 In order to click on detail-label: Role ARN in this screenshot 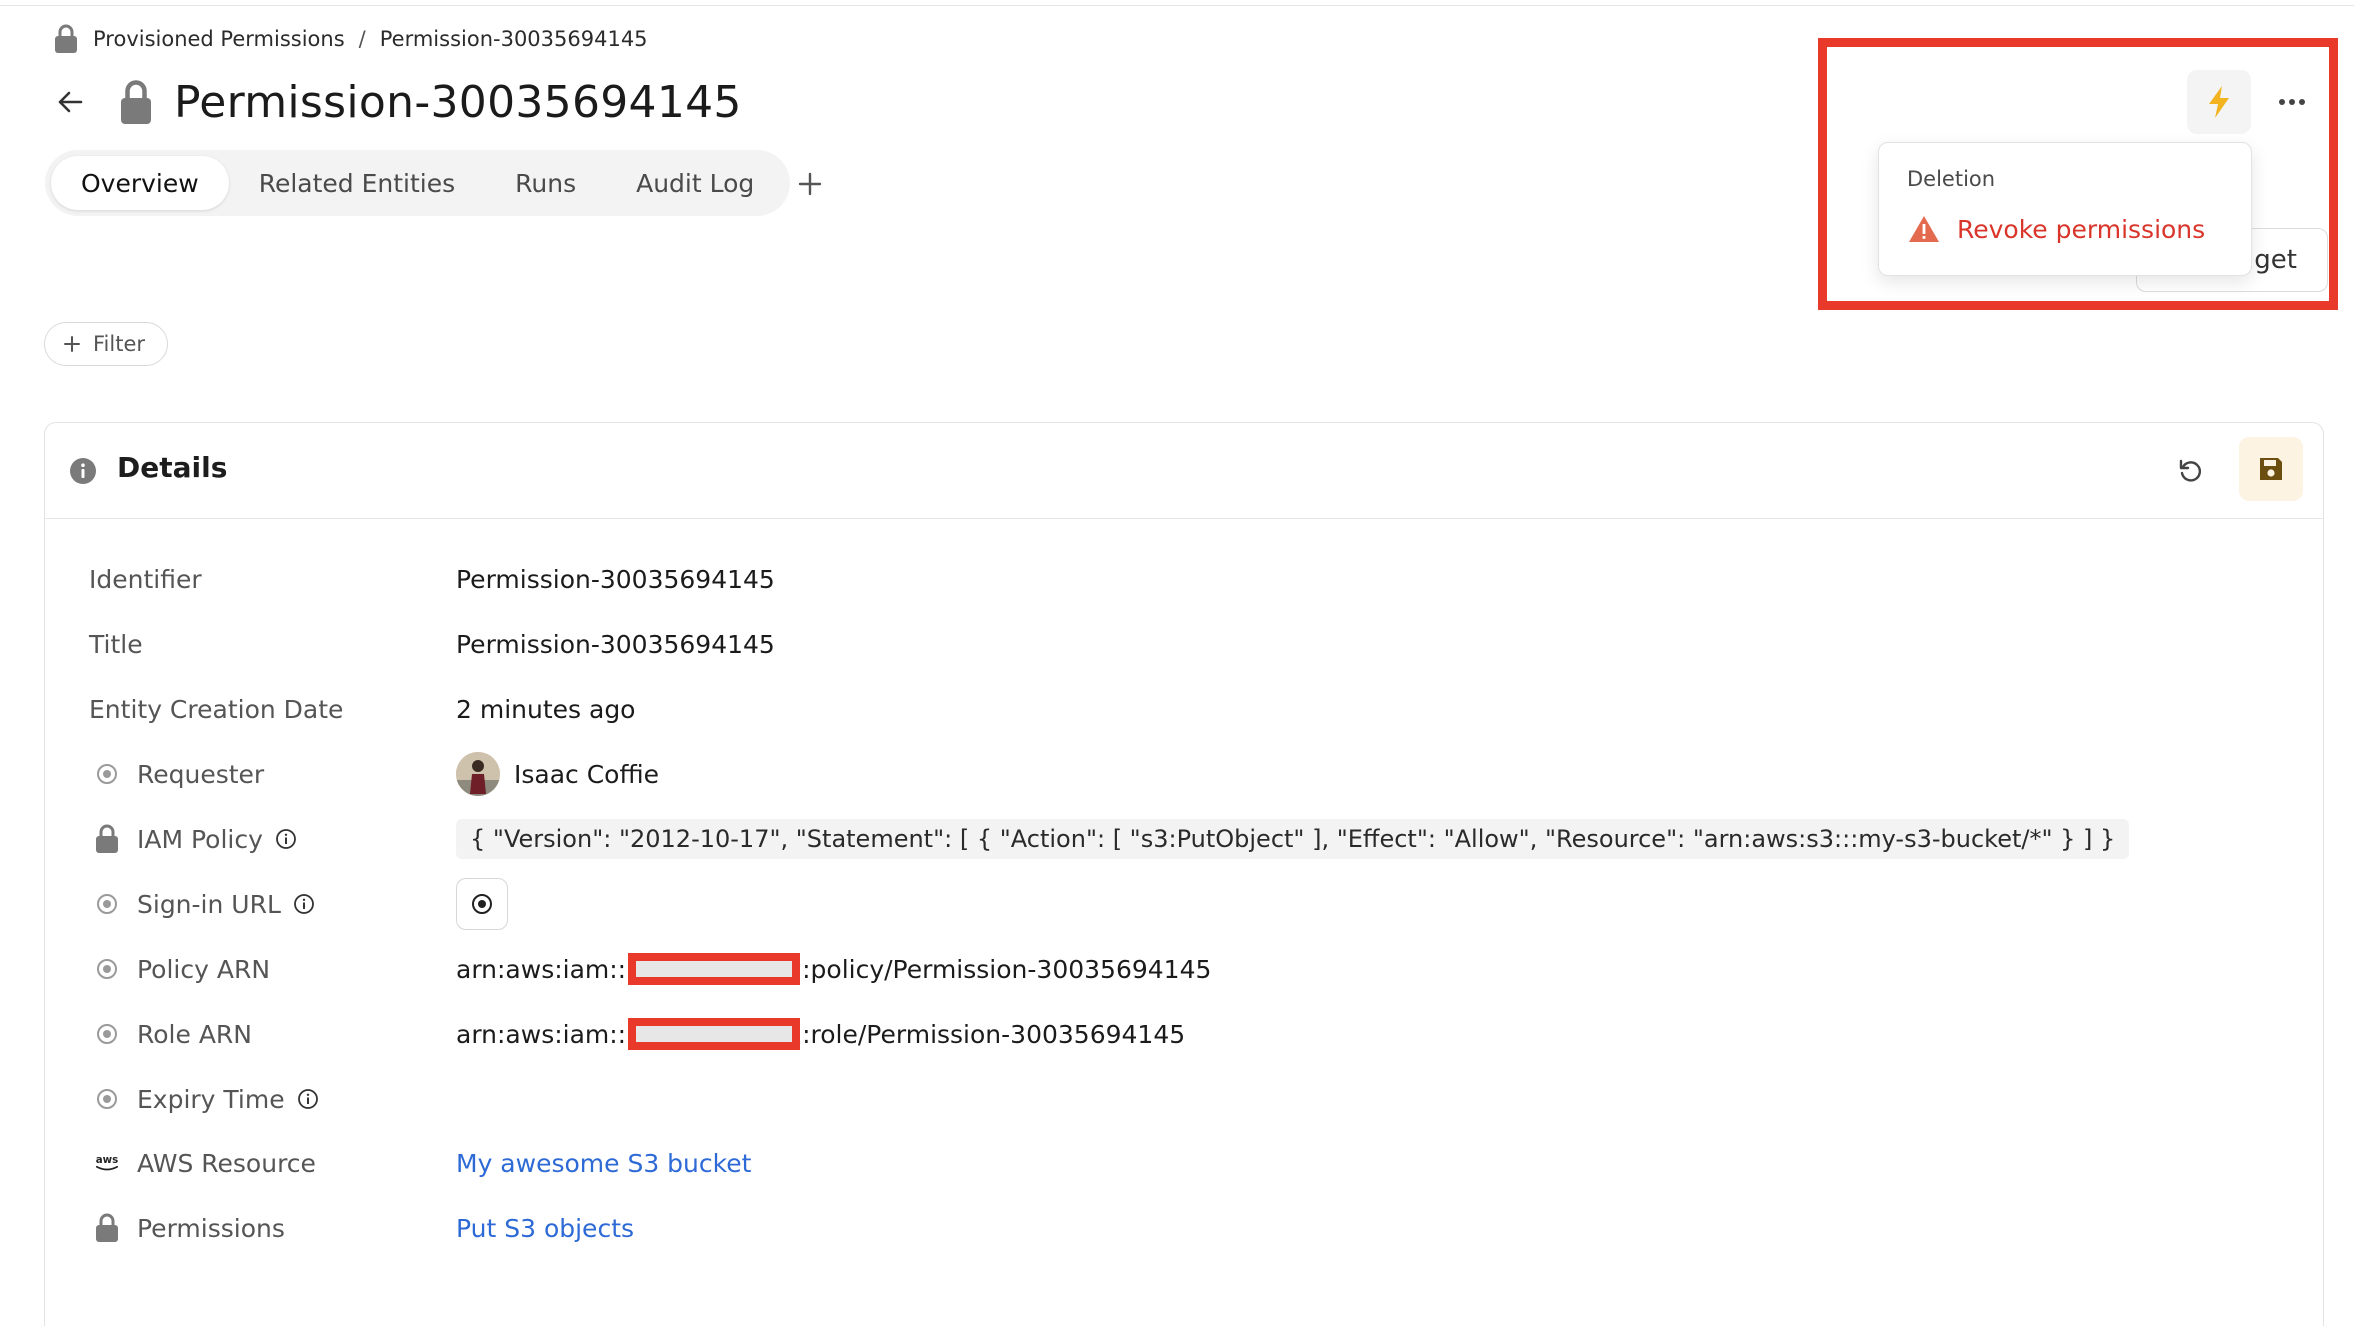, I will do `click(194, 1034)`.